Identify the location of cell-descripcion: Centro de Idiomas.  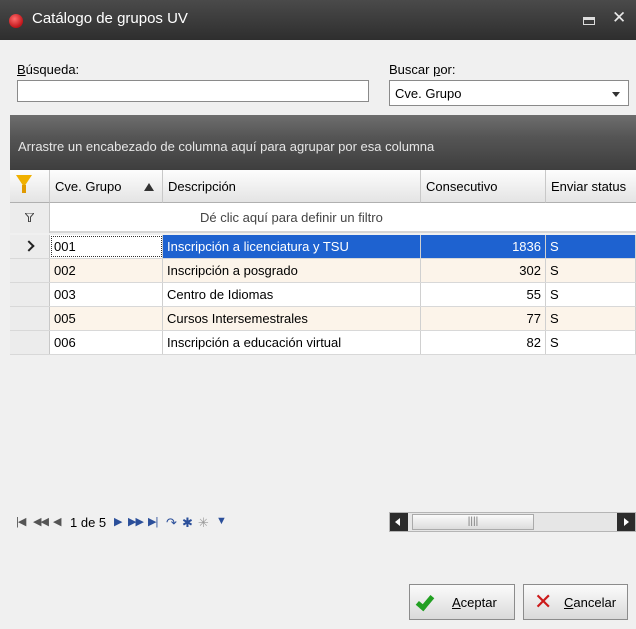
(292, 294).